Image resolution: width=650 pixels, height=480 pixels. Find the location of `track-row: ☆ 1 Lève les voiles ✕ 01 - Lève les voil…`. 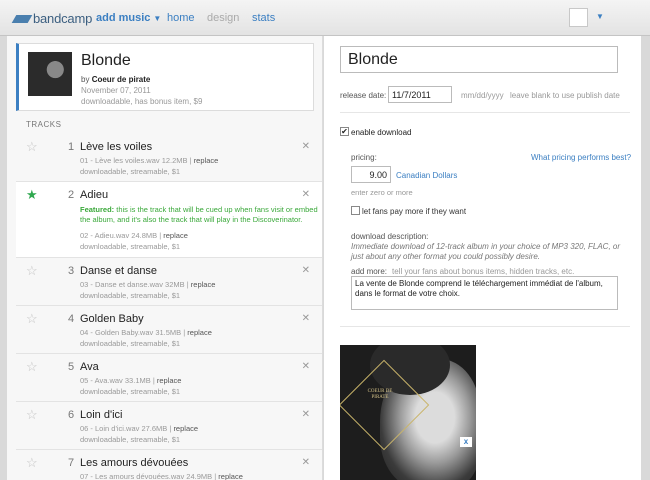

track-row: ☆ 1 Lève les voiles ✕ 01 - Lève les voil… is located at coordinates (169, 158).